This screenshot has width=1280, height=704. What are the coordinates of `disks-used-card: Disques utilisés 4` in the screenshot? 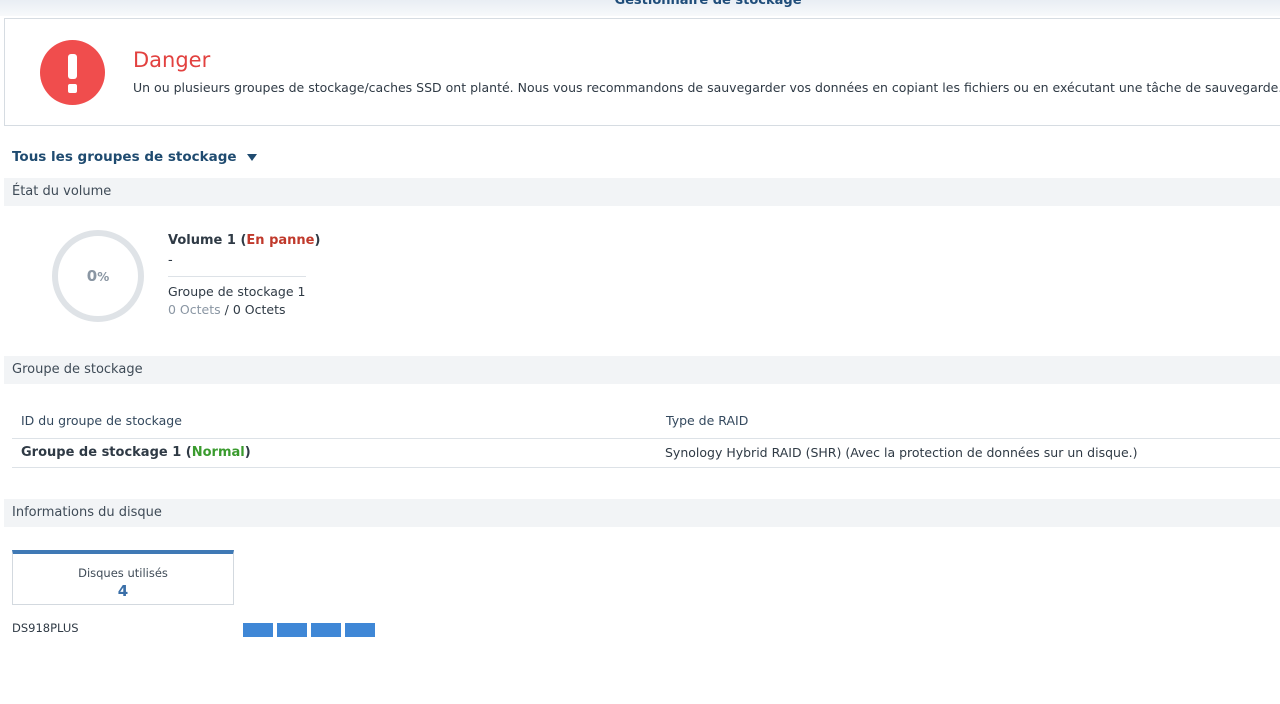 It's located at (123, 577).